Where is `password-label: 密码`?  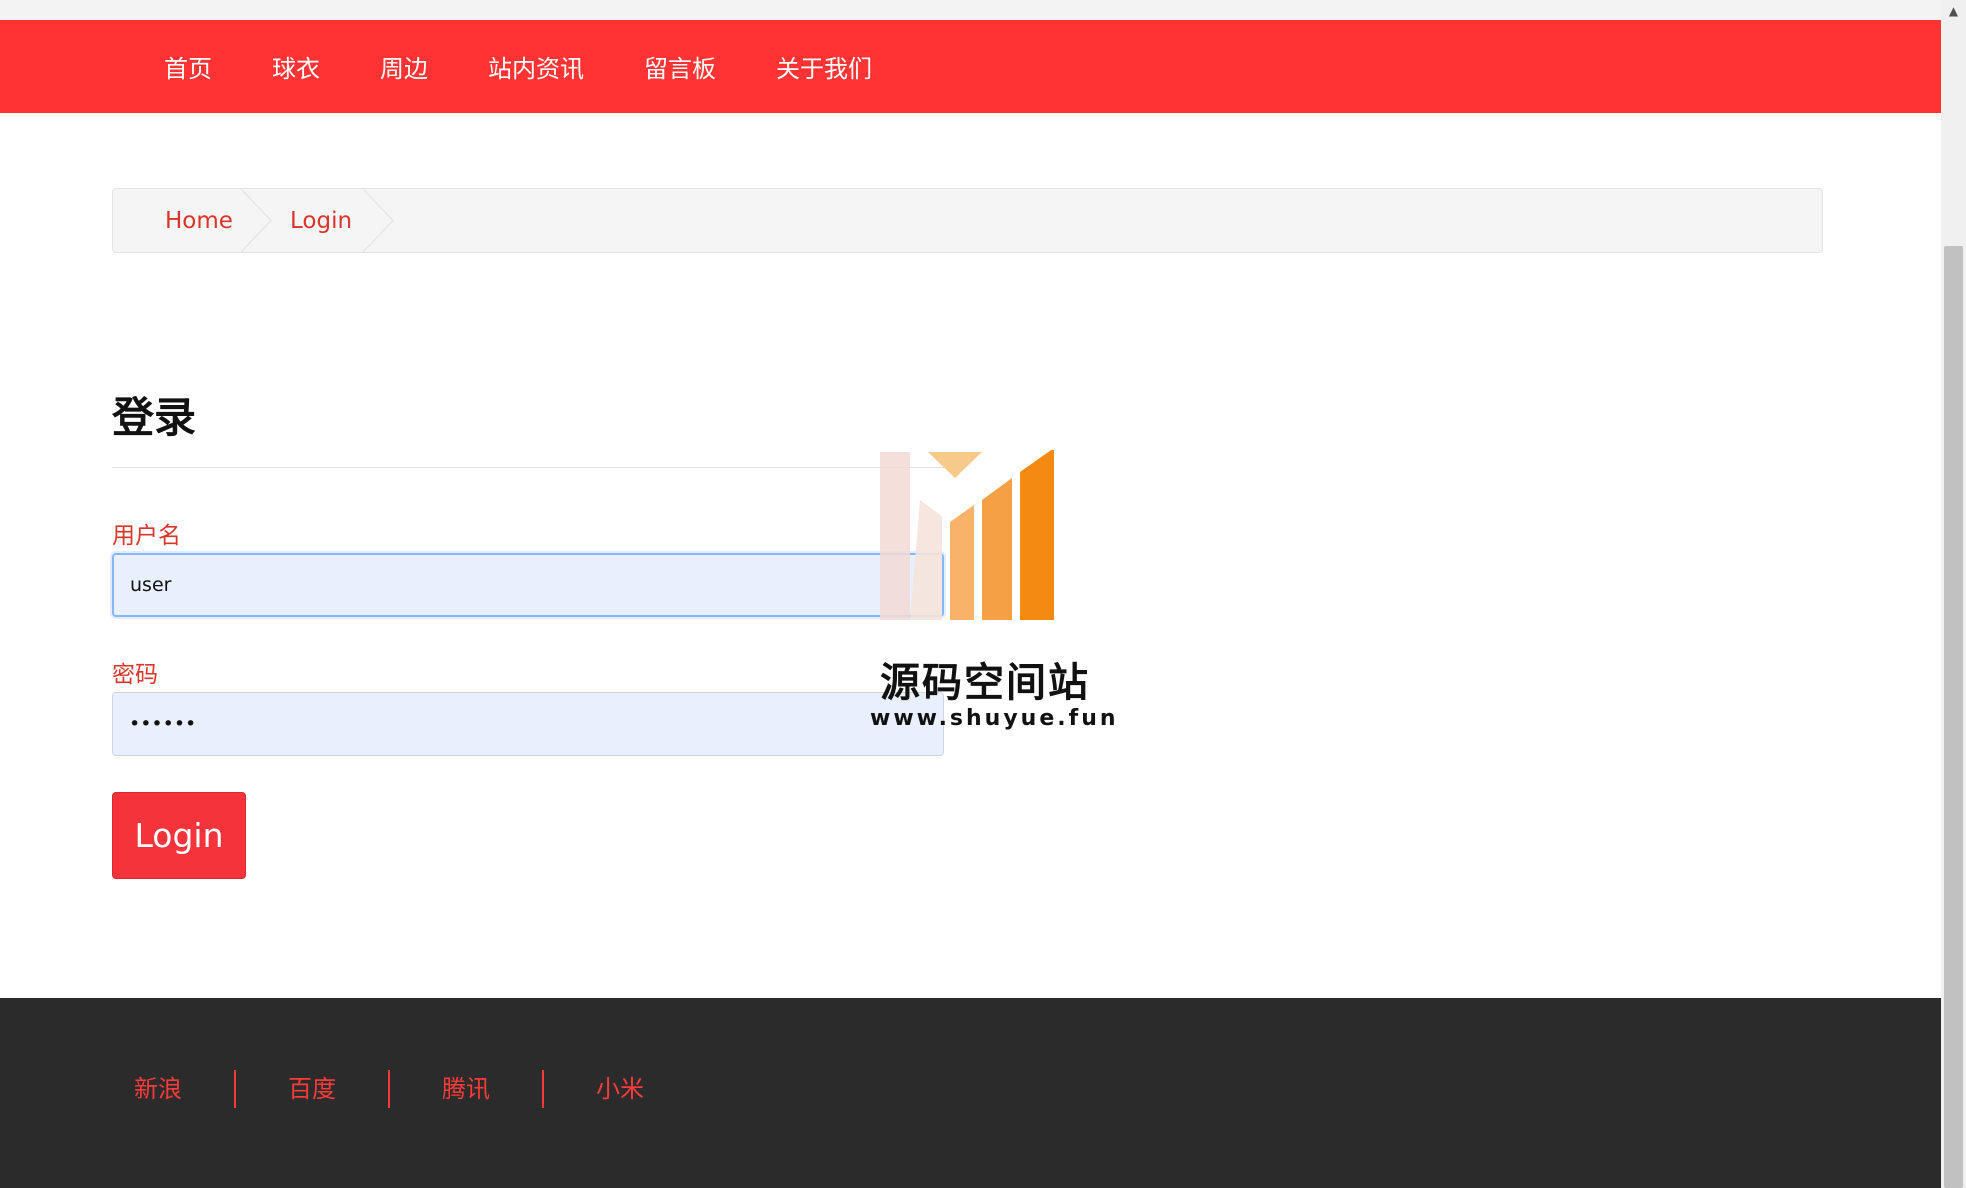
password-label: 密码 is located at coordinates (135, 675).